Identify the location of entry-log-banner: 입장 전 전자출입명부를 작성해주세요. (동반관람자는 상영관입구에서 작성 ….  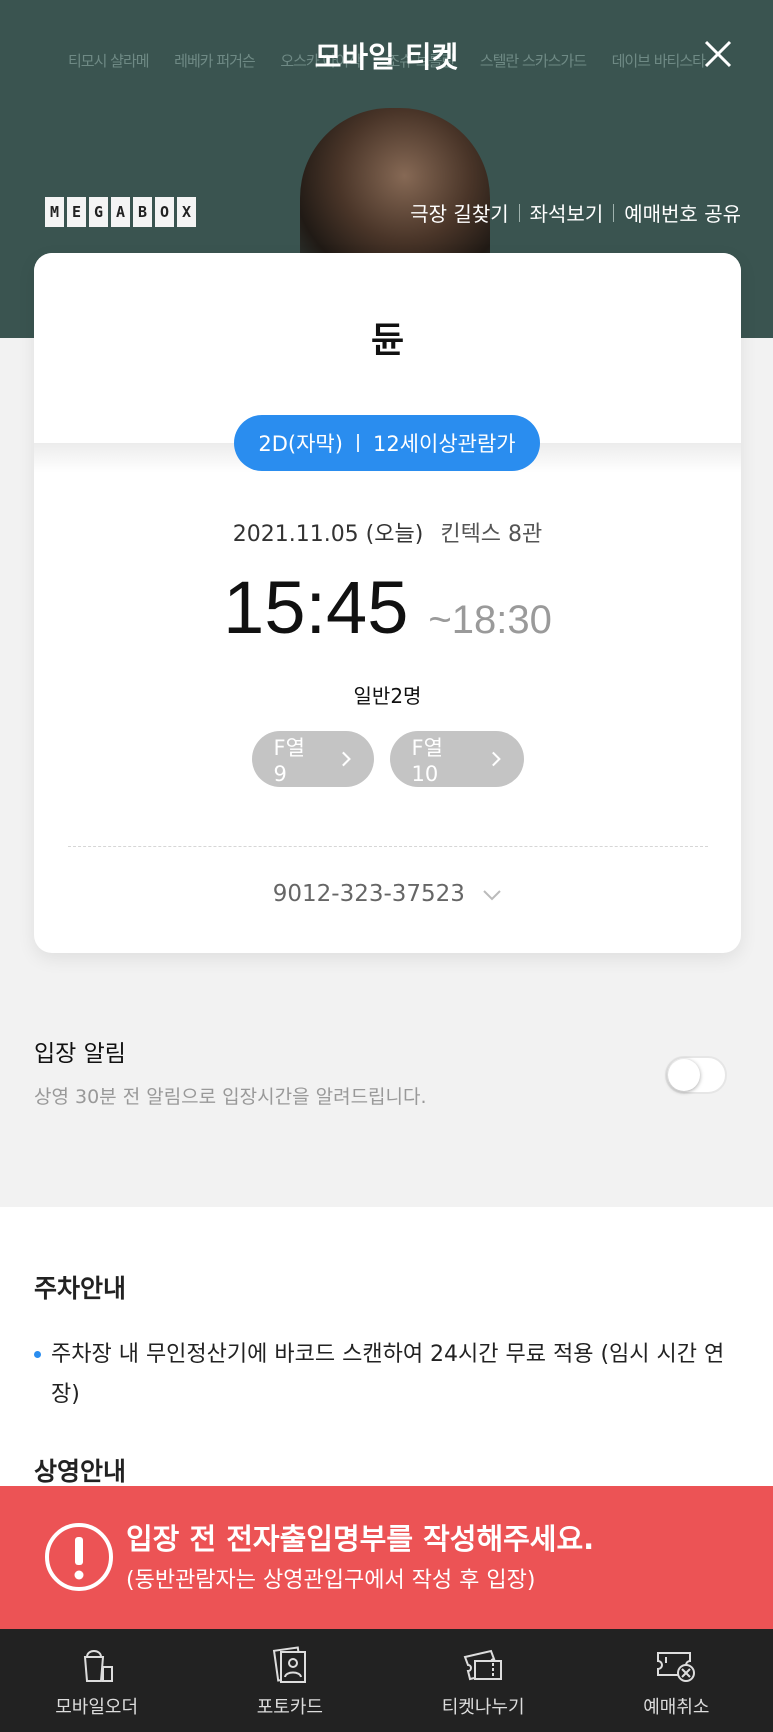
(386, 1557).